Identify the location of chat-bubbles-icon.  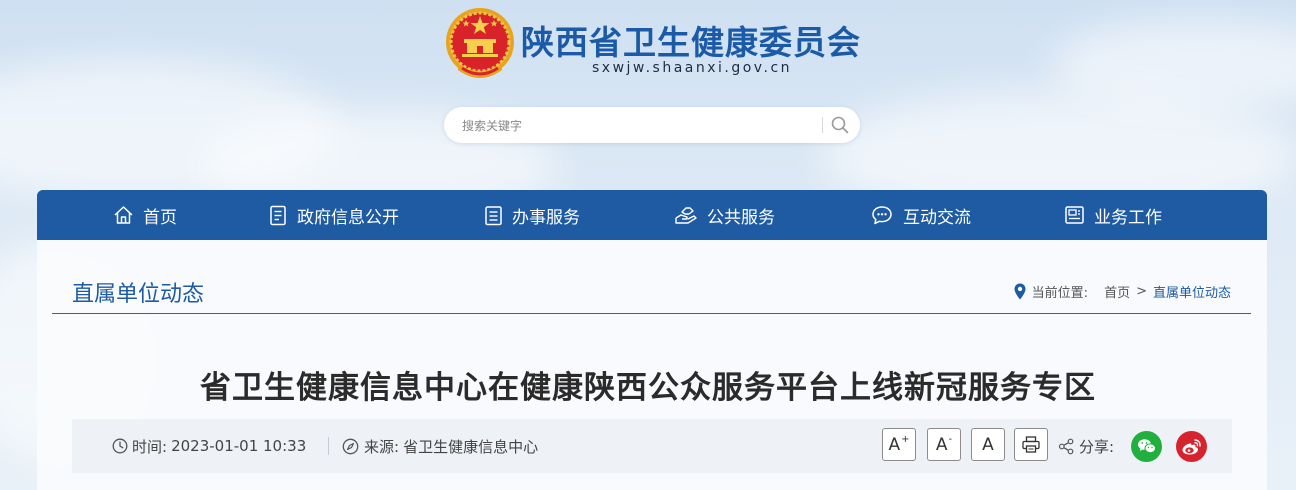
(882, 214).